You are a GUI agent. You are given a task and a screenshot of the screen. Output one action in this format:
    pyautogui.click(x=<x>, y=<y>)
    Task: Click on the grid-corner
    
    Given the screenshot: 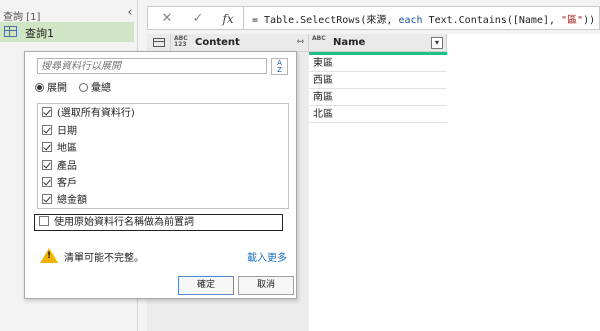 What is the action you would take?
    pyautogui.click(x=159, y=43)
    